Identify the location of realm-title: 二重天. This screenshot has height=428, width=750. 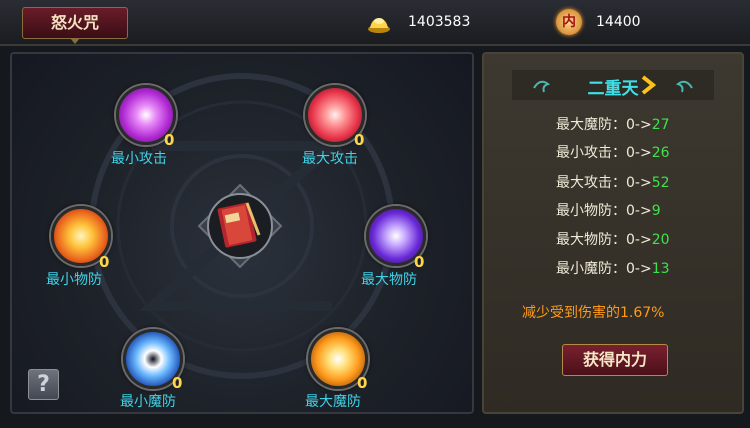
(613, 89).